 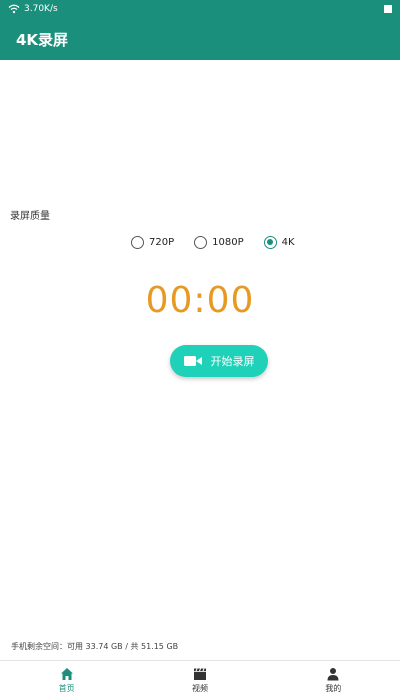 I want to click on bottom-navigation: 首页 视频 我的, so click(x=200, y=680).